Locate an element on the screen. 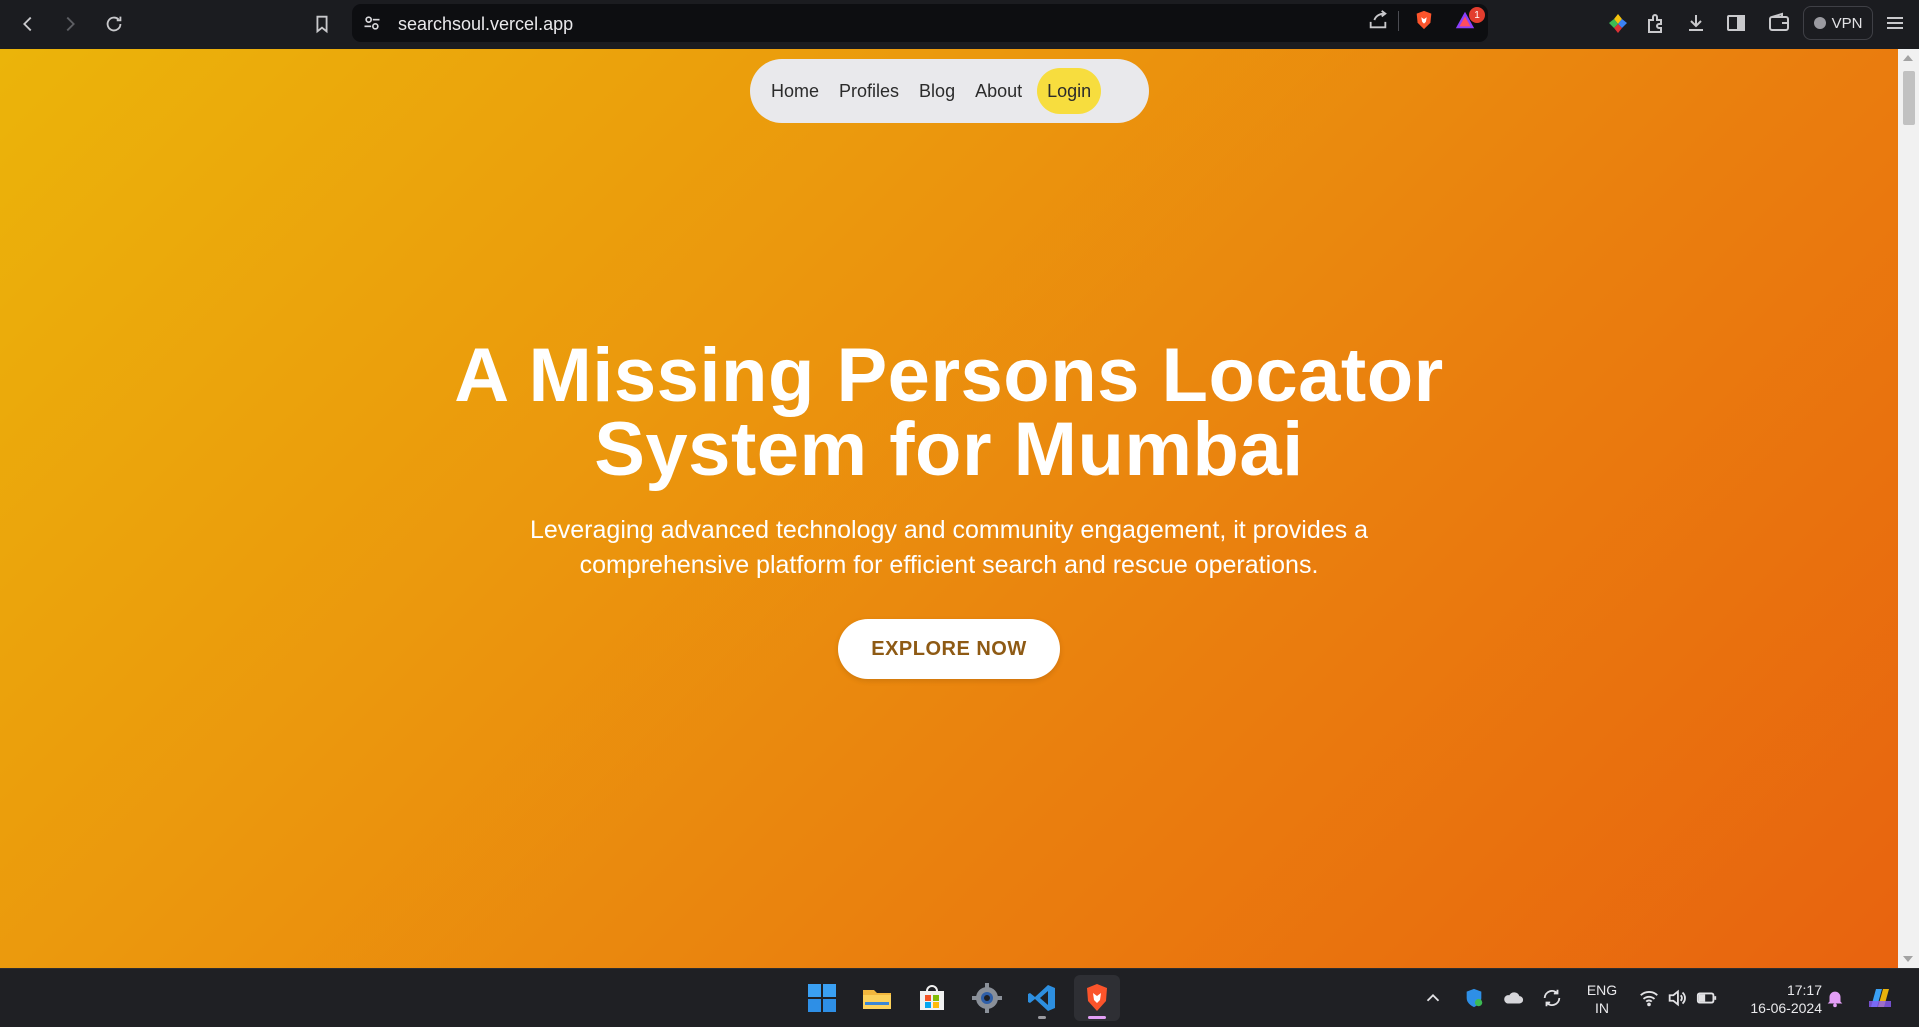  file-explorer-button is located at coordinates (877, 998).